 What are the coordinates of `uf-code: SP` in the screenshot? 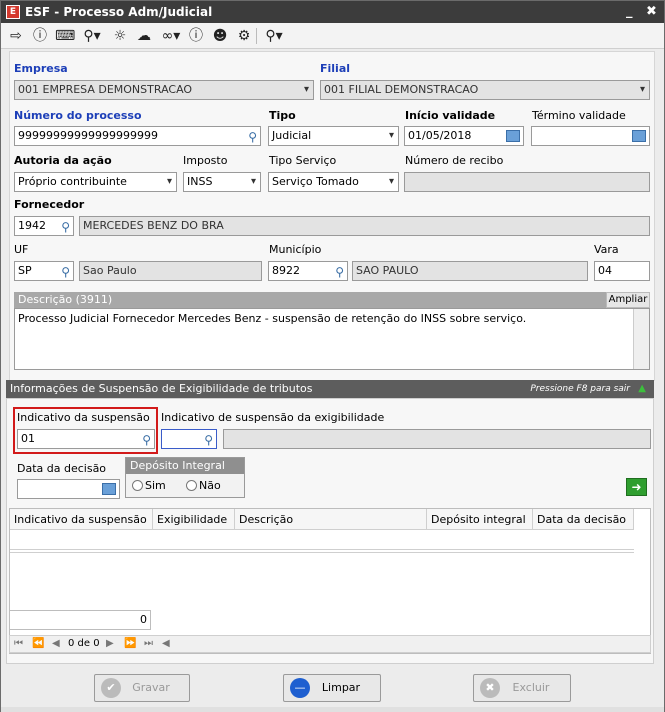 It's located at (25, 270).